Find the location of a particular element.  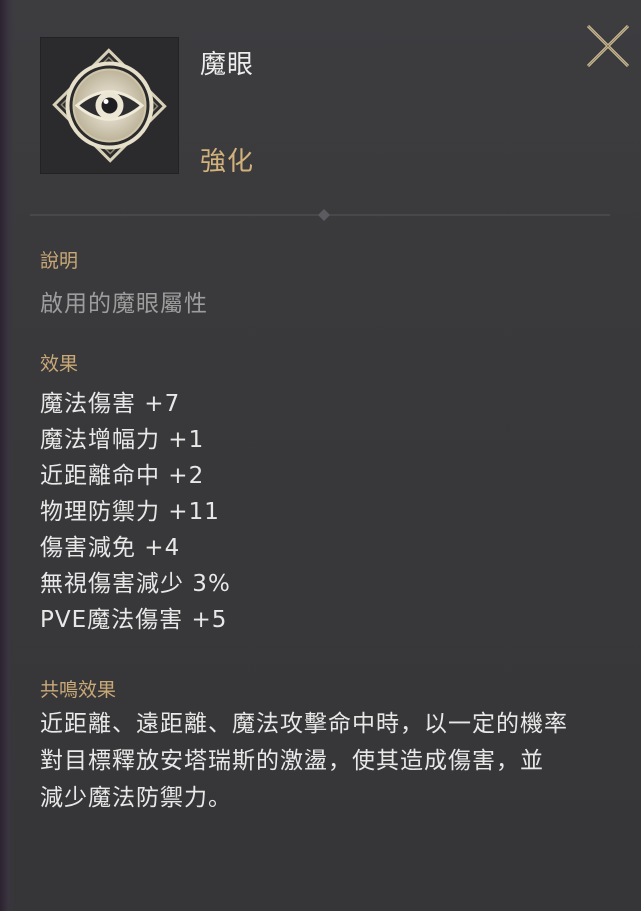

panel-left-edge is located at coordinates (7, 455).